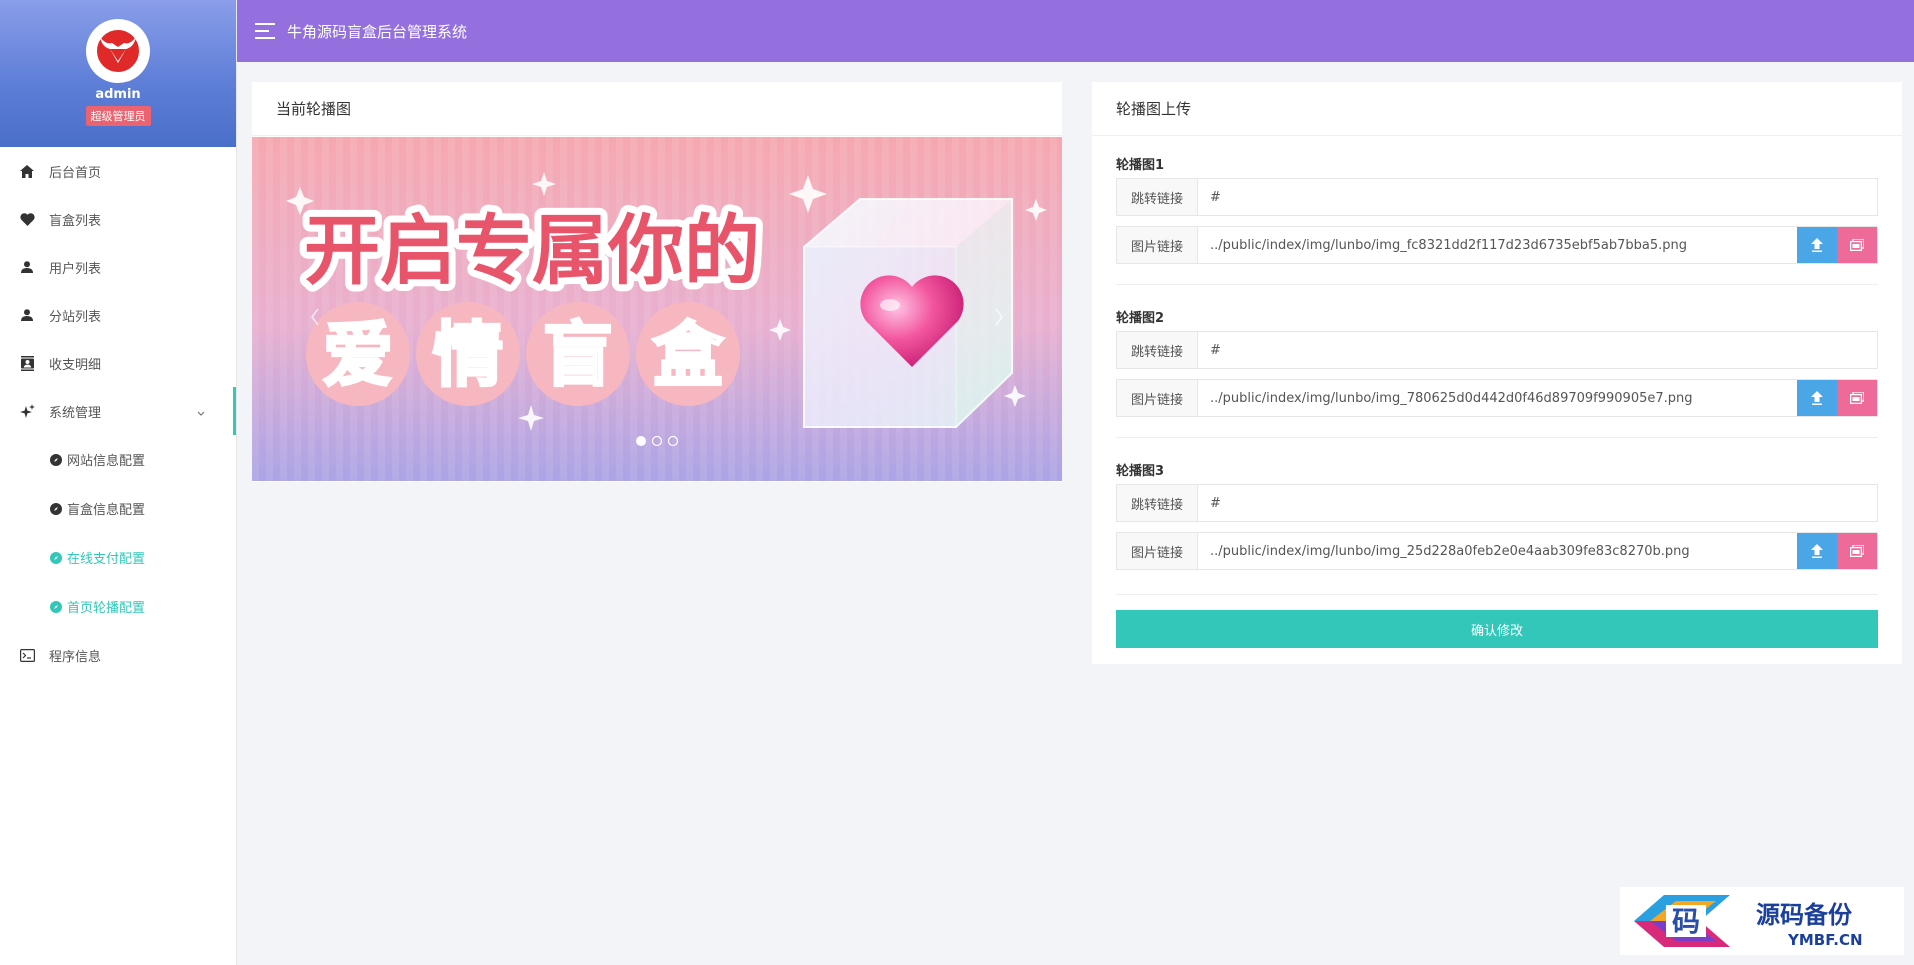 The height and width of the screenshot is (965, 1914). I want to click on profile-name: admin, so click(118, 94).